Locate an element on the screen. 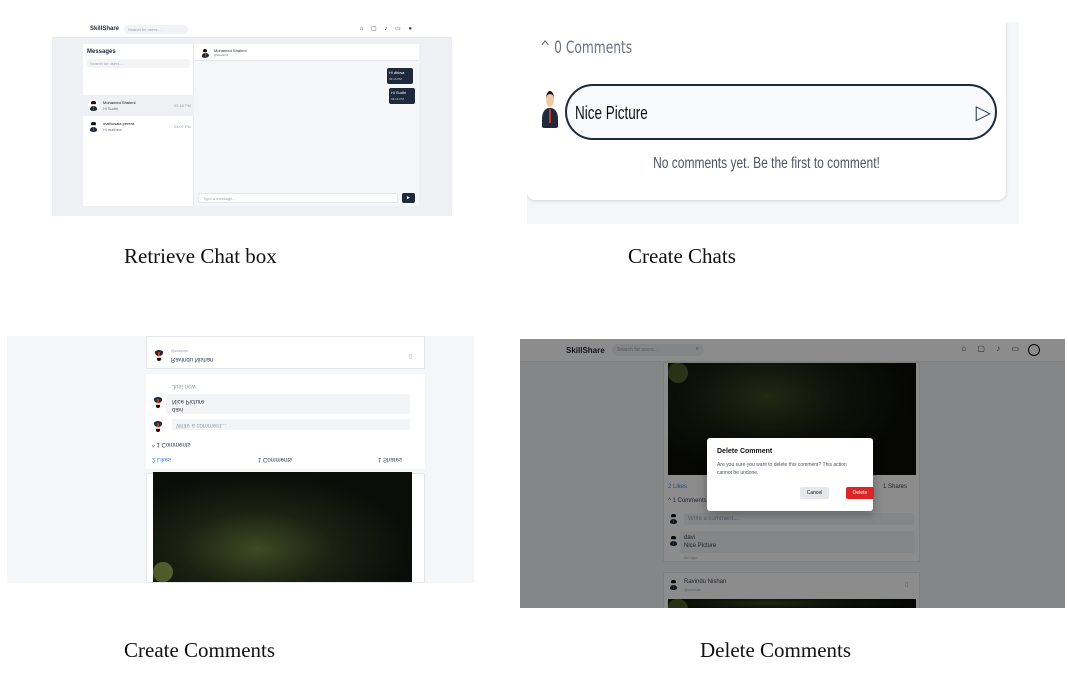 The height and width of the screenshot is (689, 1068). message-text: Hi Sudhi is located at coordinates (399, 92).